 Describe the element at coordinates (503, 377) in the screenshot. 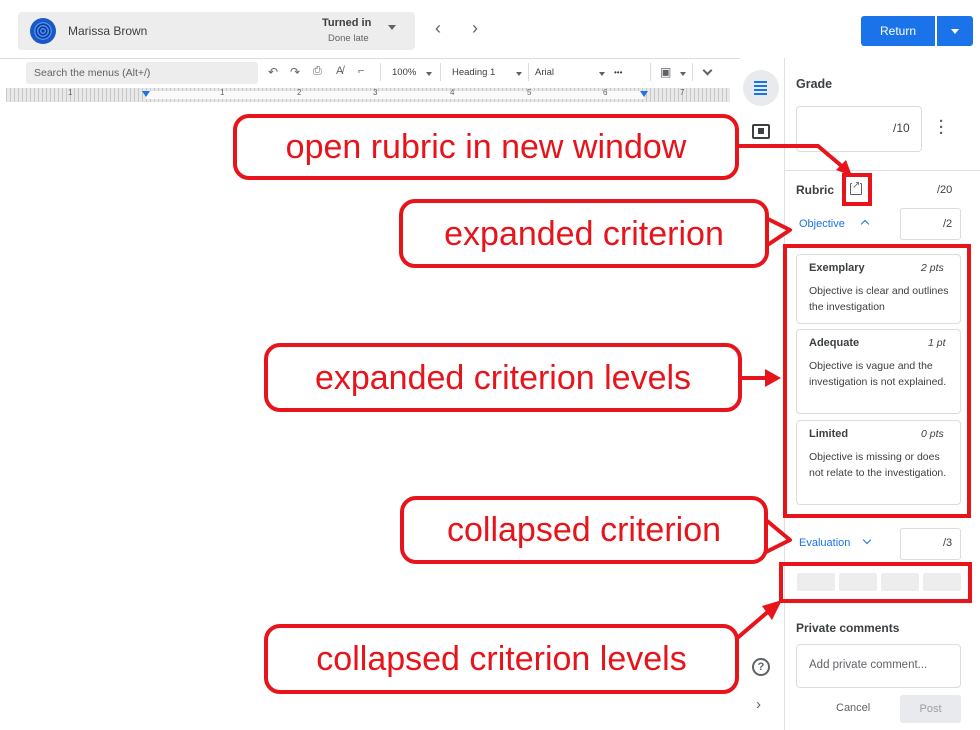

I see `callout-expanded-levels: expanded criterion levels` at that location.